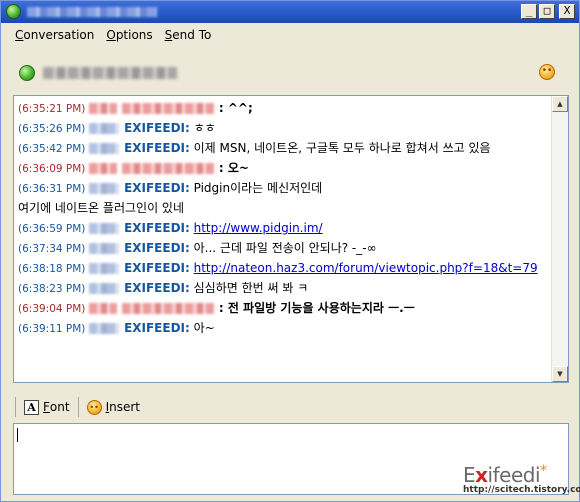 The height and width of the screenshot is (502, 580). I want to click on text-caret, so click(17, 435).